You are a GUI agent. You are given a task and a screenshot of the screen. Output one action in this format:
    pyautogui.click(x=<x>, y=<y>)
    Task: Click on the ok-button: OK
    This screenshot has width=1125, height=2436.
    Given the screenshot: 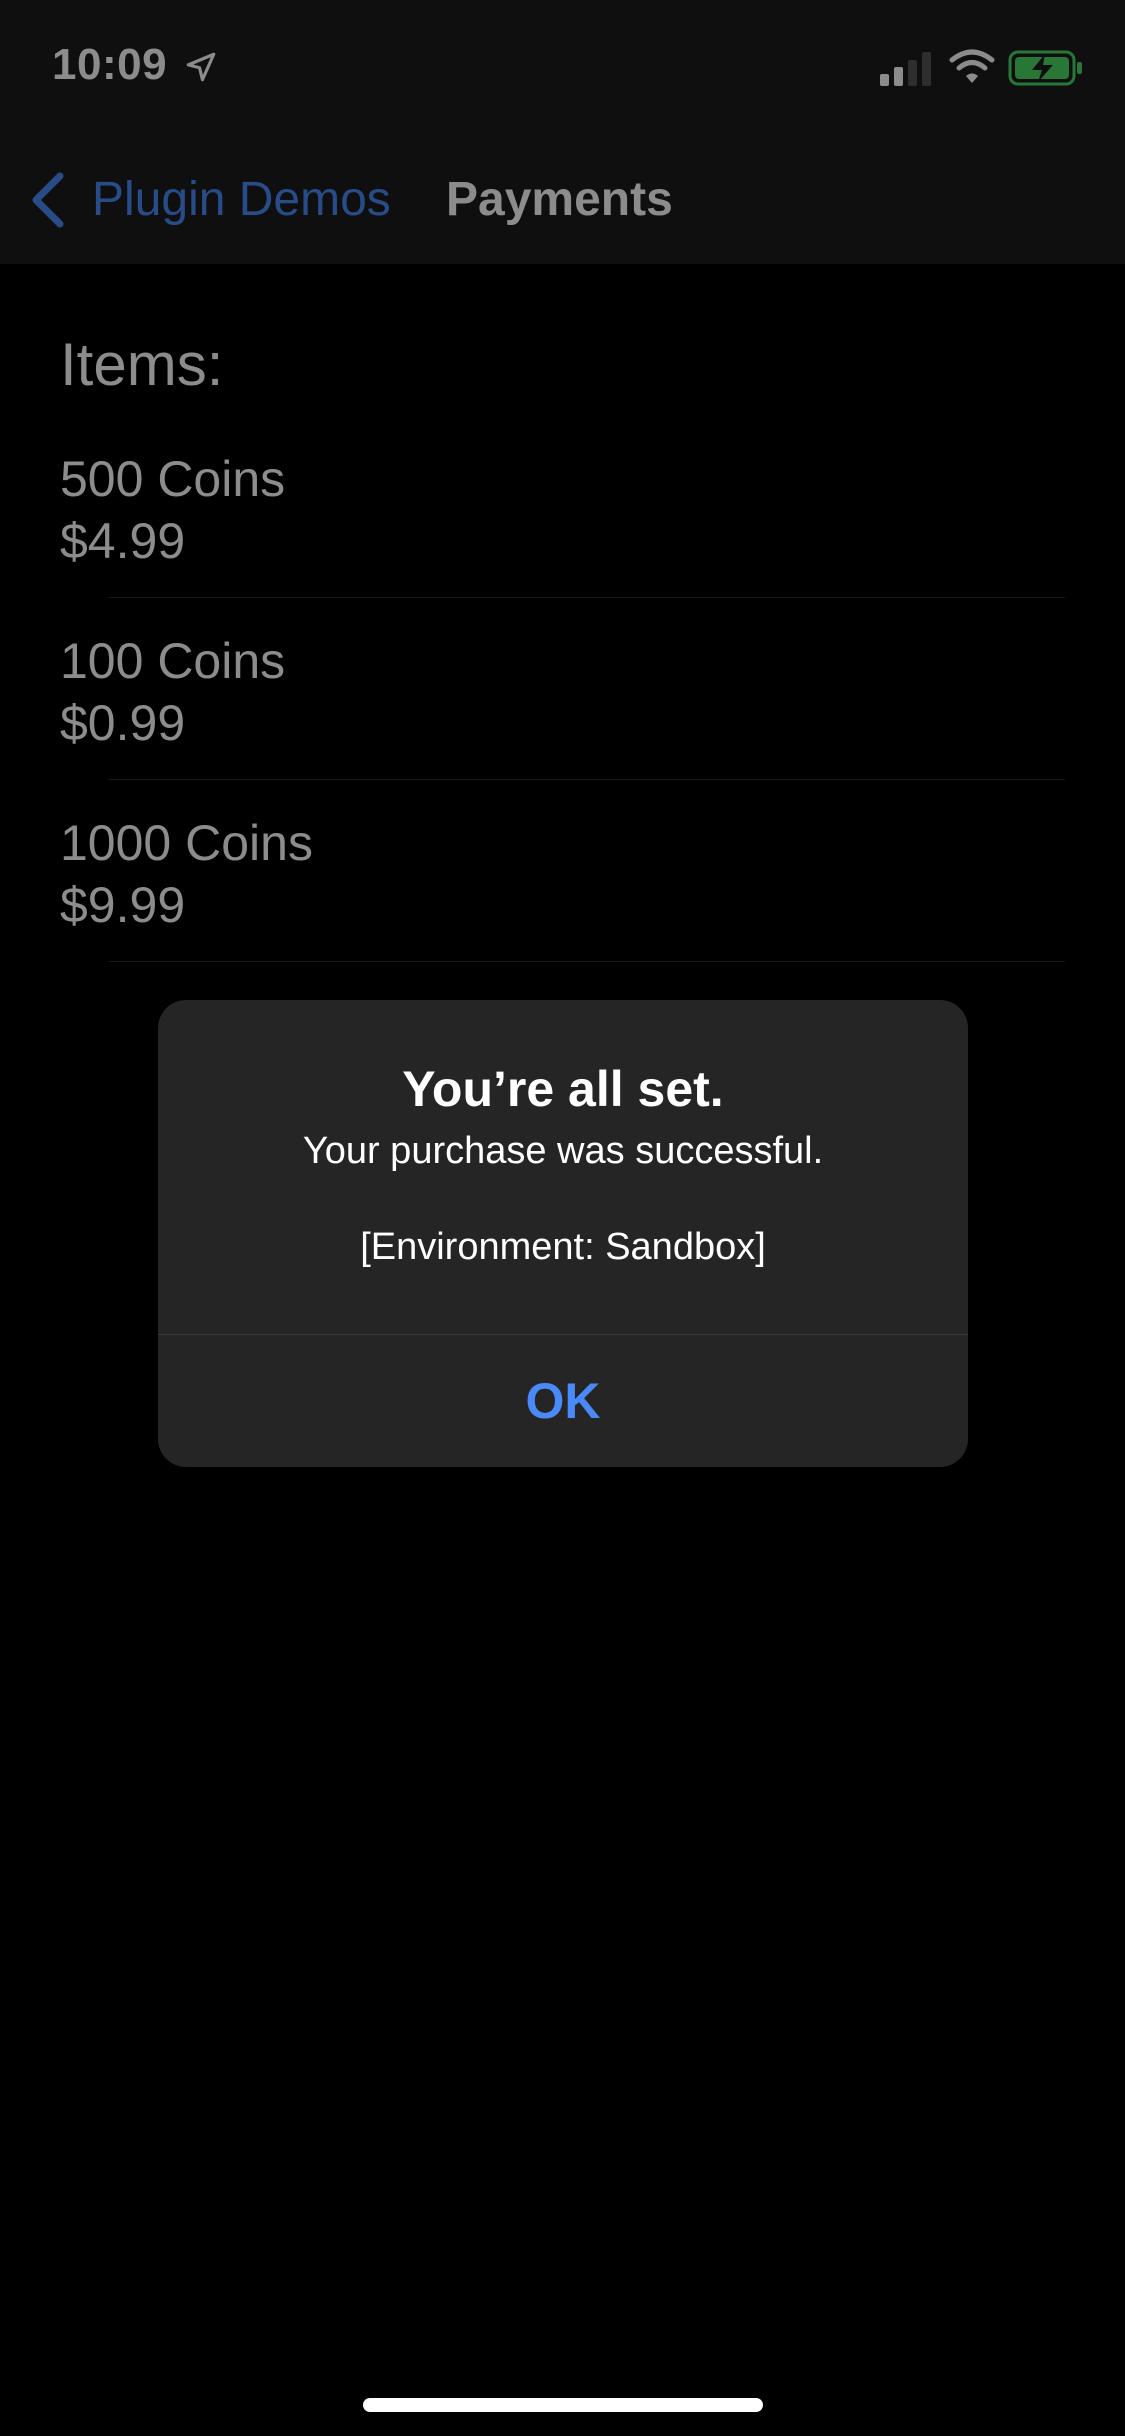 What is the action you would take?
    pyautogui.click(x=563, y=1401)
    